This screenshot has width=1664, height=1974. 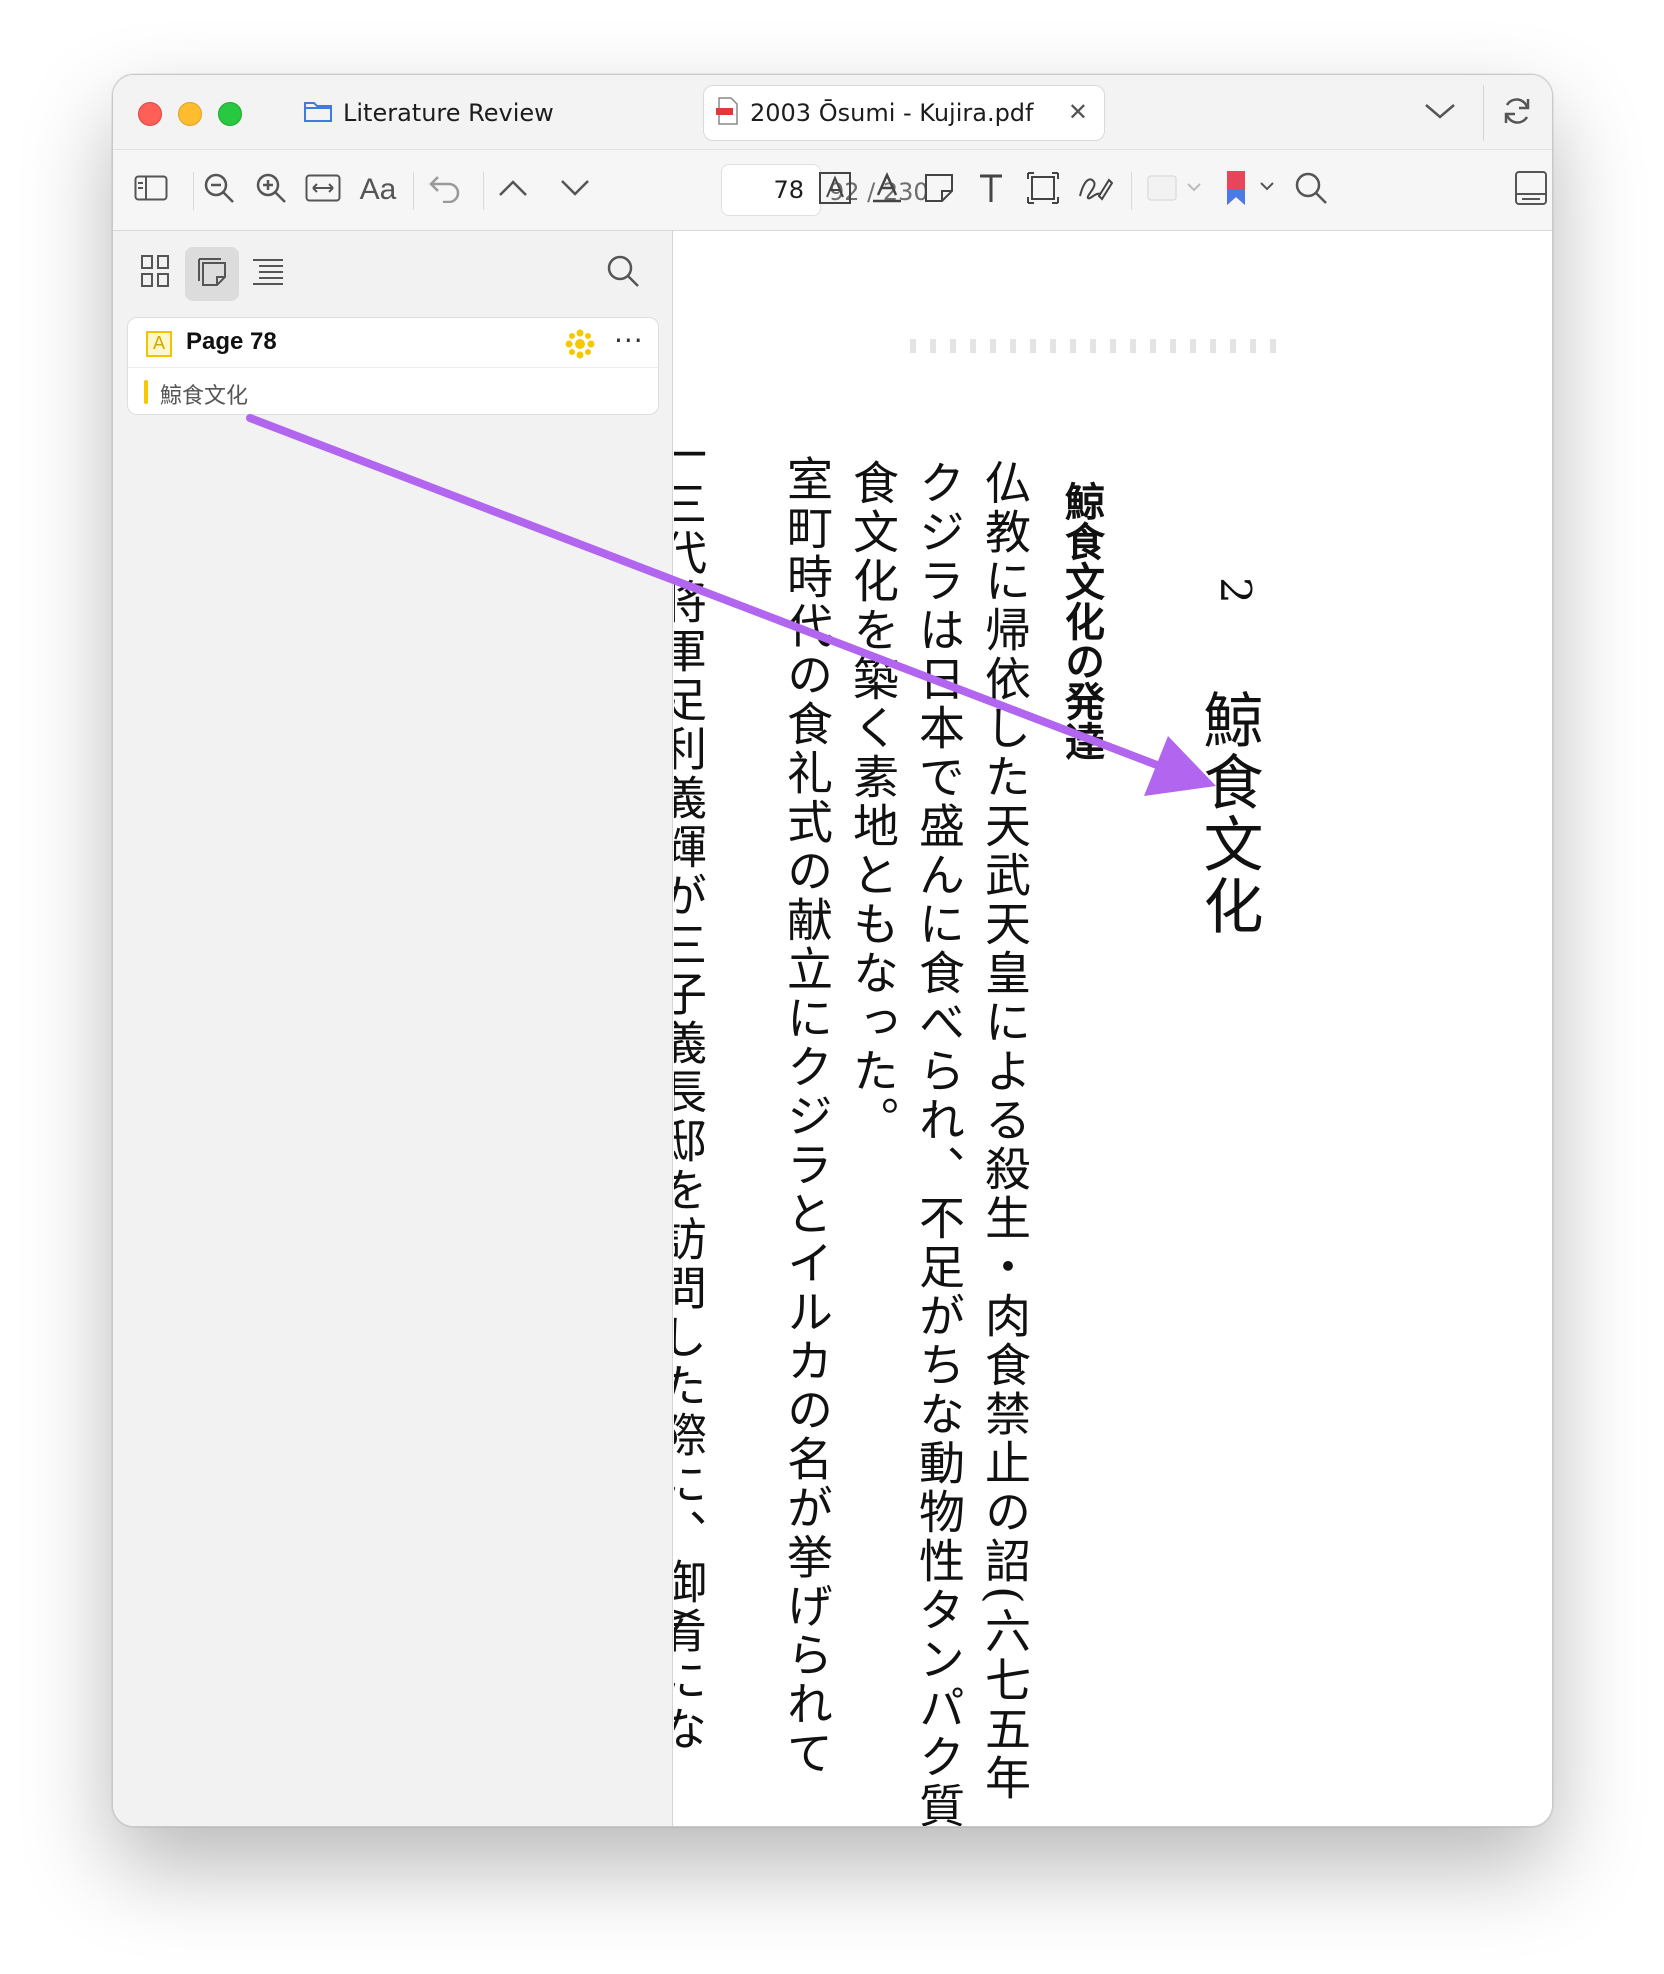 I want to click on signature-button, so click(x=1095, y=190).